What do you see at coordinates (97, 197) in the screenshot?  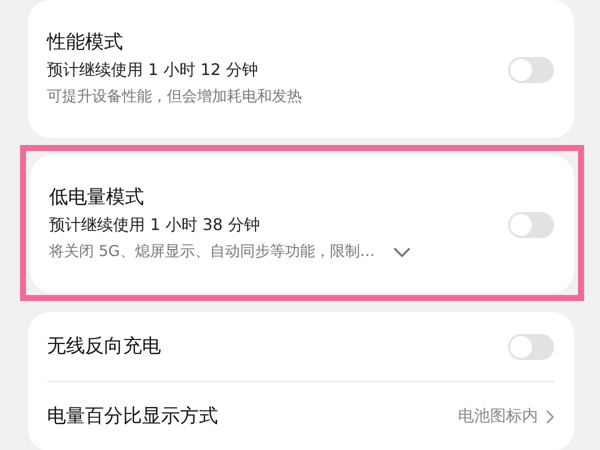 I see `setting-title: 低电量模式` at bounding box center [97, 197].